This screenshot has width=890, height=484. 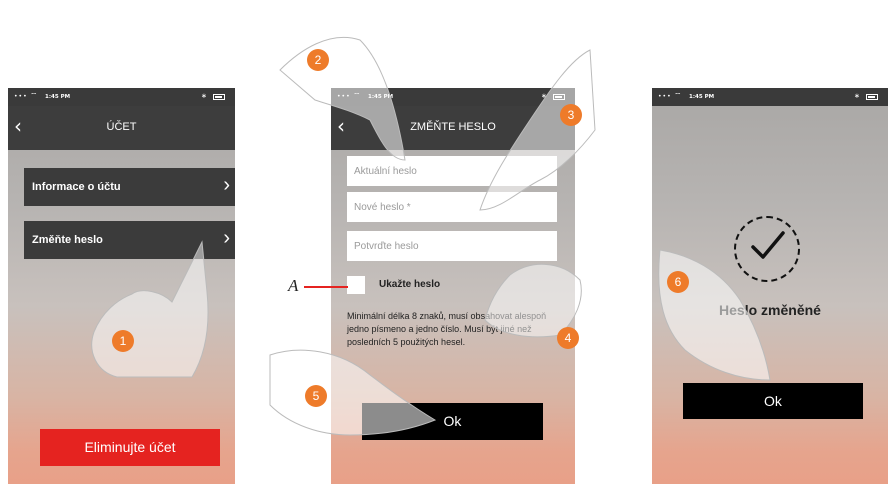 I want to click on nav-bar: ‹ ÚČET, so click(x=121, y=128).